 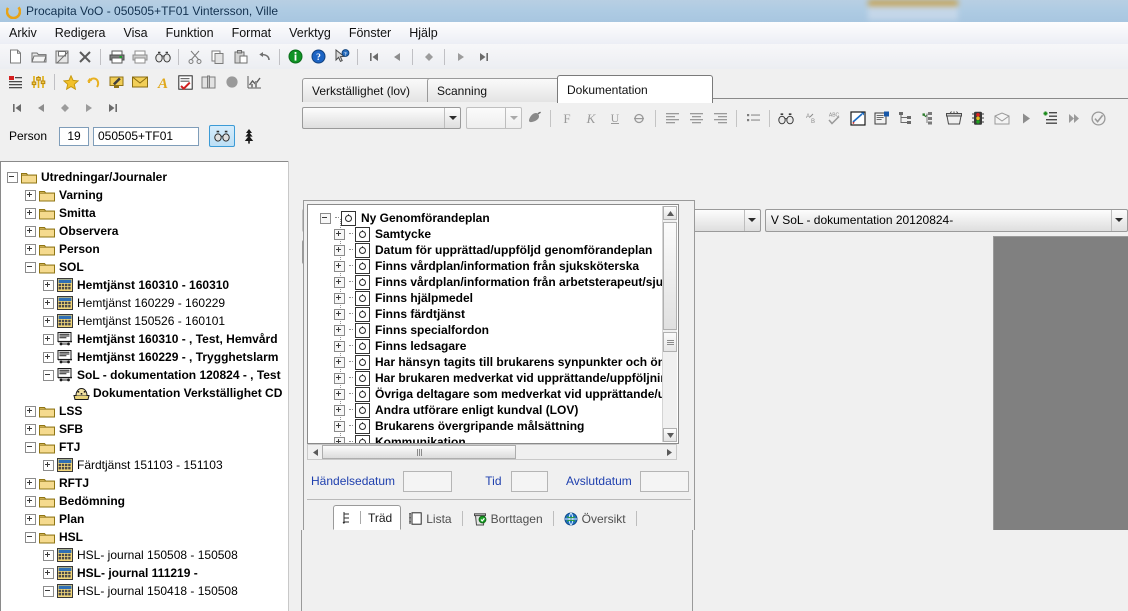 I want to click on print-icon, so click(x=116, y=57).